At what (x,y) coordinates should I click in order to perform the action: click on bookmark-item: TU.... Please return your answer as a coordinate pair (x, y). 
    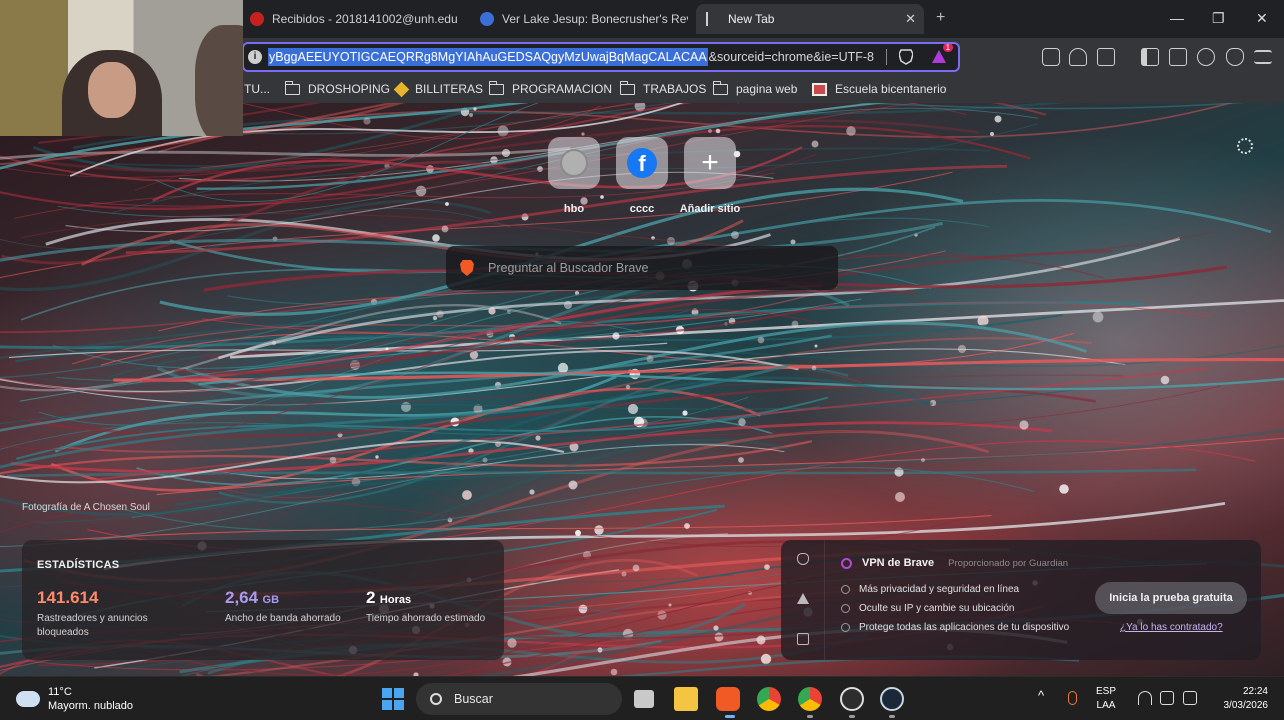
    Looking at the image, I should click on (257, 89).